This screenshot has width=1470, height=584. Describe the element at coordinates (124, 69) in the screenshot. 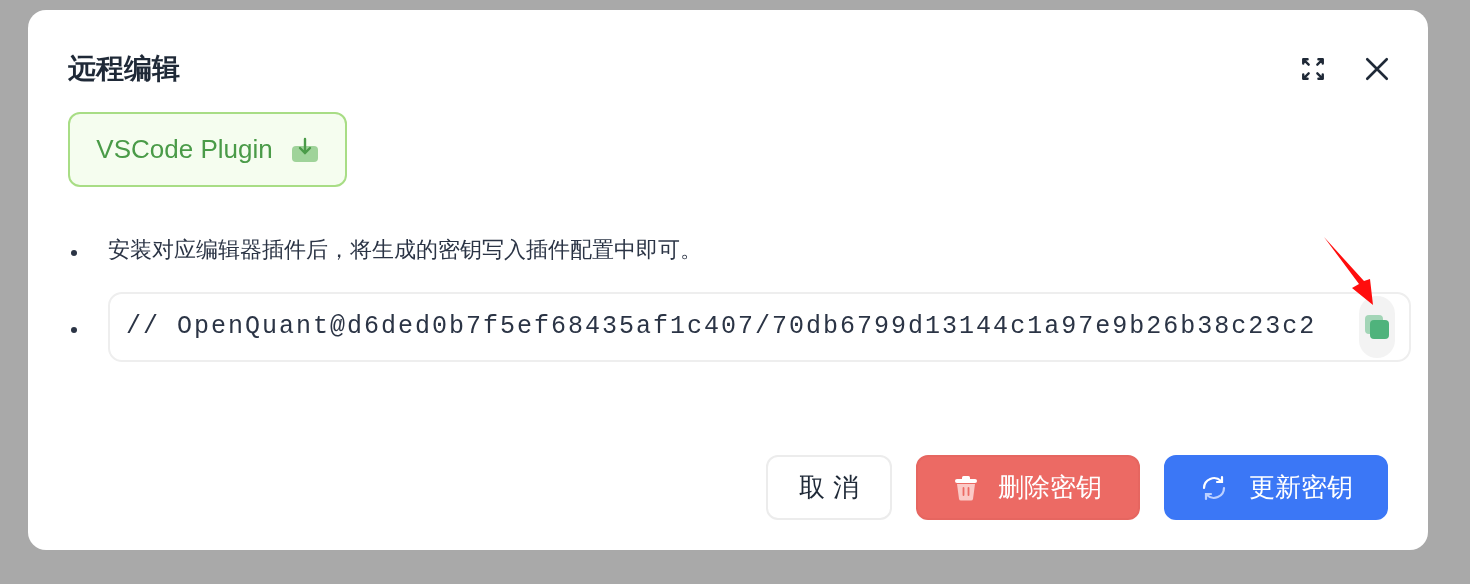

I see `dialog-title: 远程编辑` at that location.